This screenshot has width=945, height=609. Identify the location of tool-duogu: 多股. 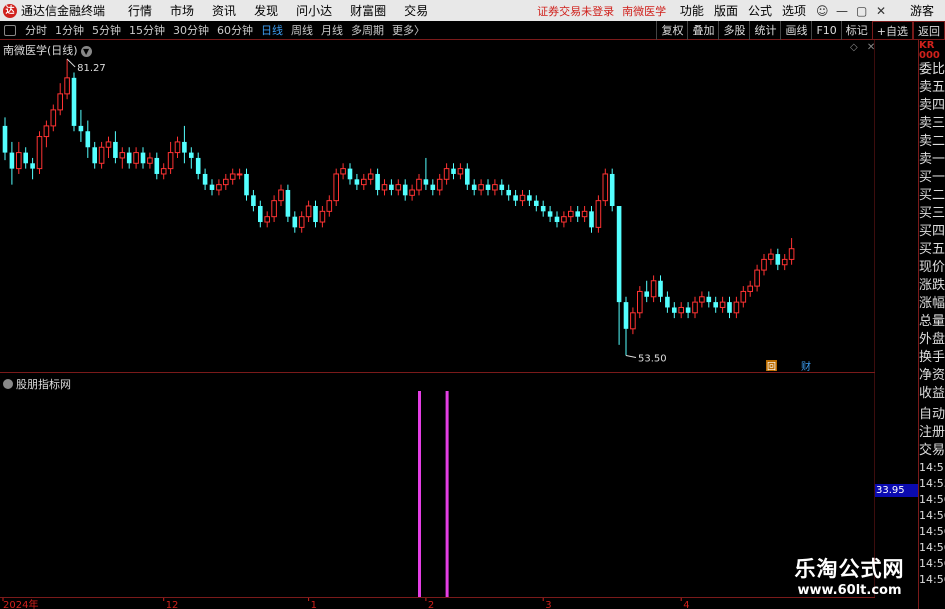
(733, 30).